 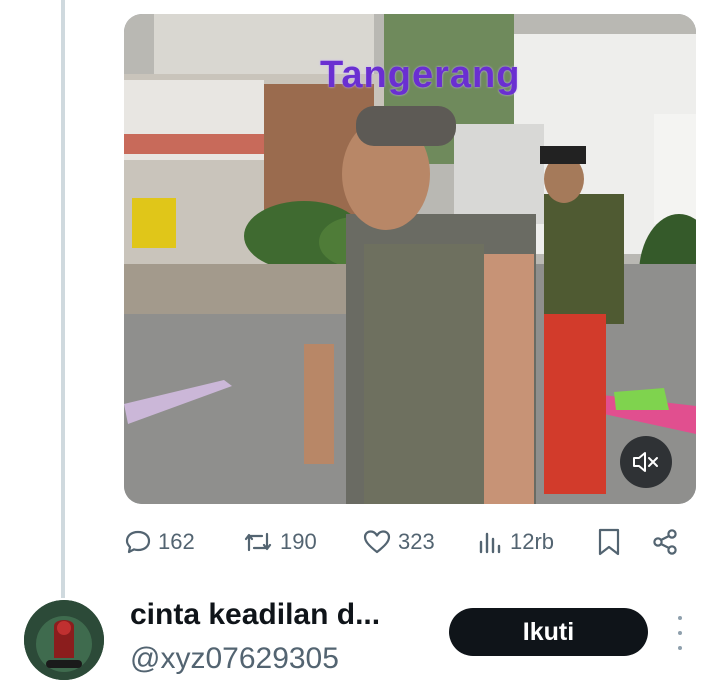 I want to click on like-button: 323, so click(x=398, y=542).